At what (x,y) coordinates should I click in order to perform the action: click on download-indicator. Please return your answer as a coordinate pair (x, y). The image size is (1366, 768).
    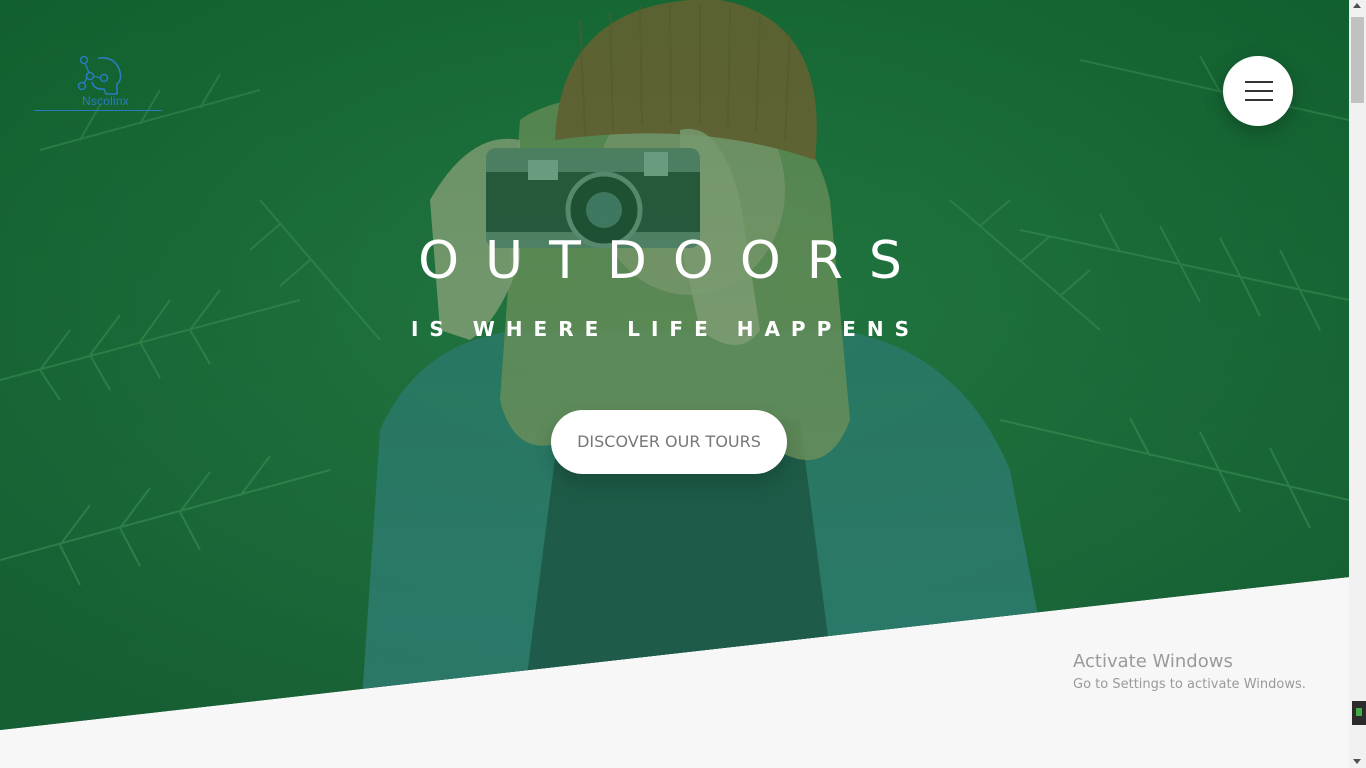
    Looking at the image, I should click on (1359, 713).